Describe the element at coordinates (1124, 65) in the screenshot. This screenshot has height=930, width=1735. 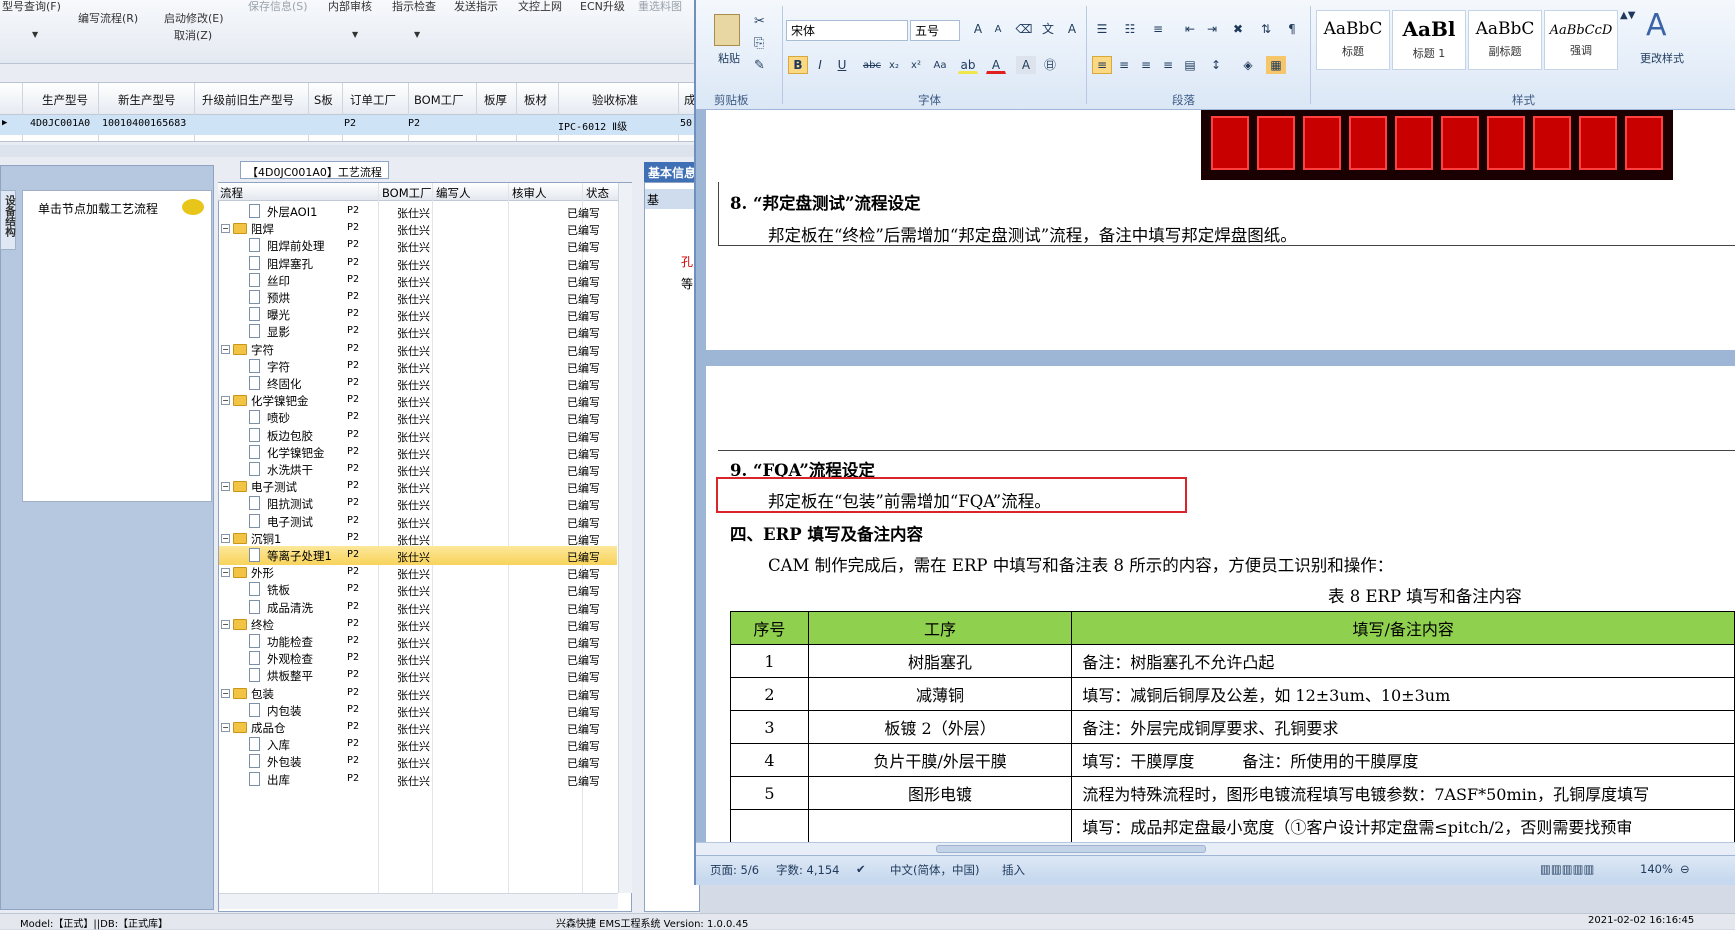
I see `align-center-icon: ≡` at that location.